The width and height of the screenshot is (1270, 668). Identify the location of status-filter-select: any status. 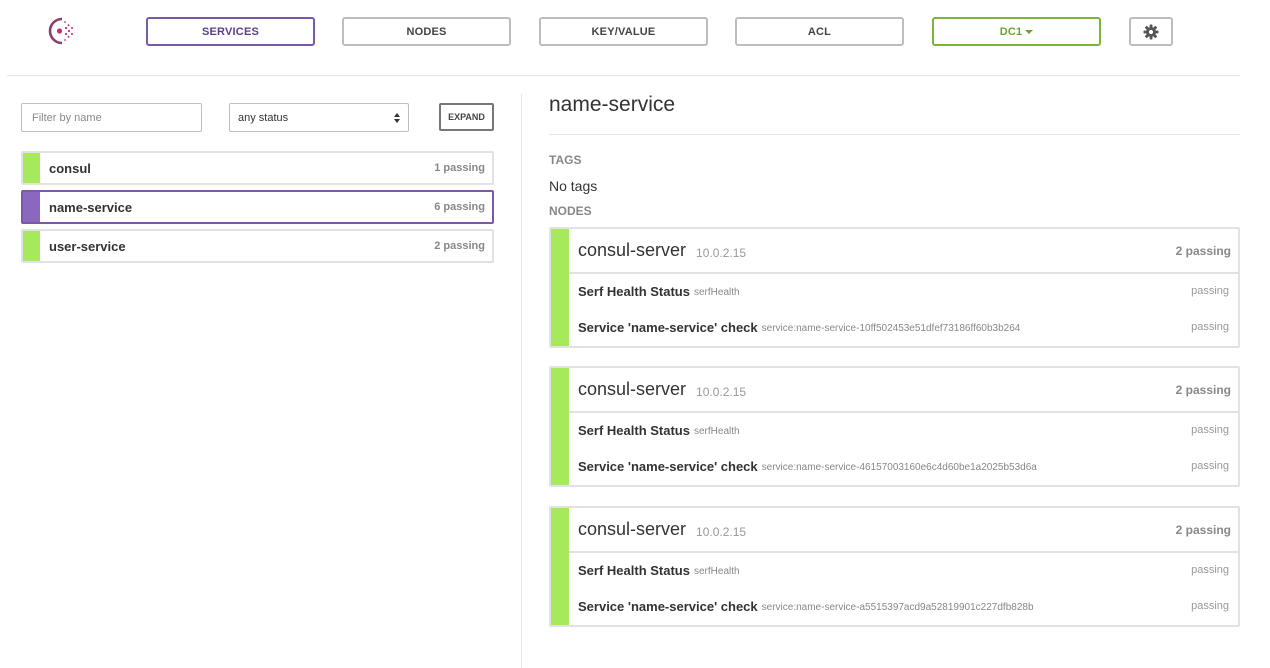
(319, 117).